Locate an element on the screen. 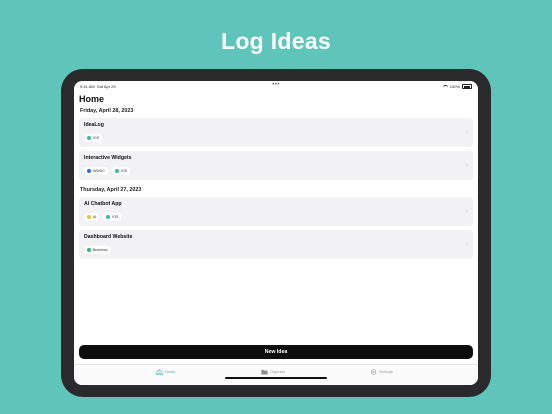 This screenshot has height=414, width=552. tab-settings: Settings is located at coordinates (381, 372).